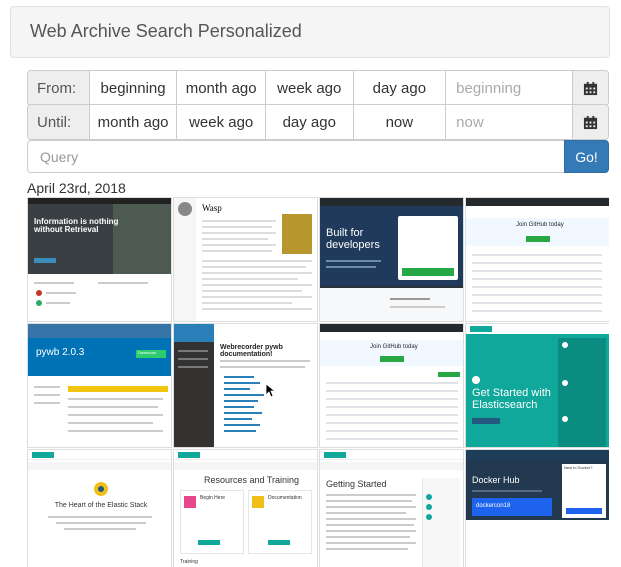 The height and width of the screenshot is (567, 621). I want to click on docker-badge: dockercon18, so click(493, 506).